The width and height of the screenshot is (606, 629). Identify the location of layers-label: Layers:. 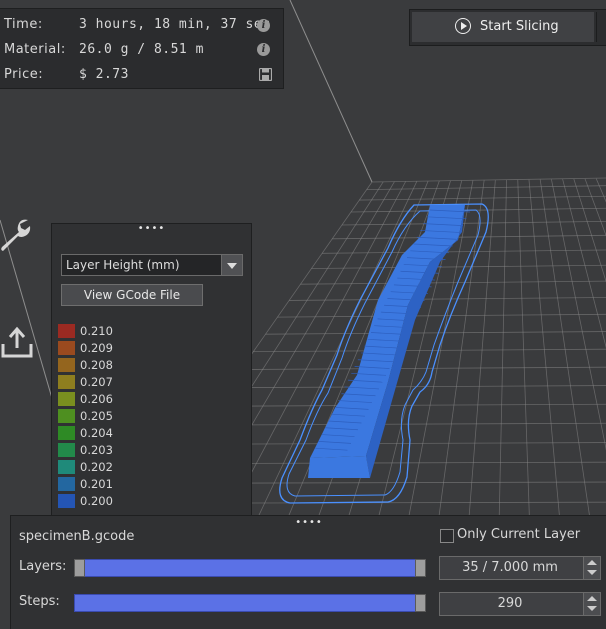
(42, 566).